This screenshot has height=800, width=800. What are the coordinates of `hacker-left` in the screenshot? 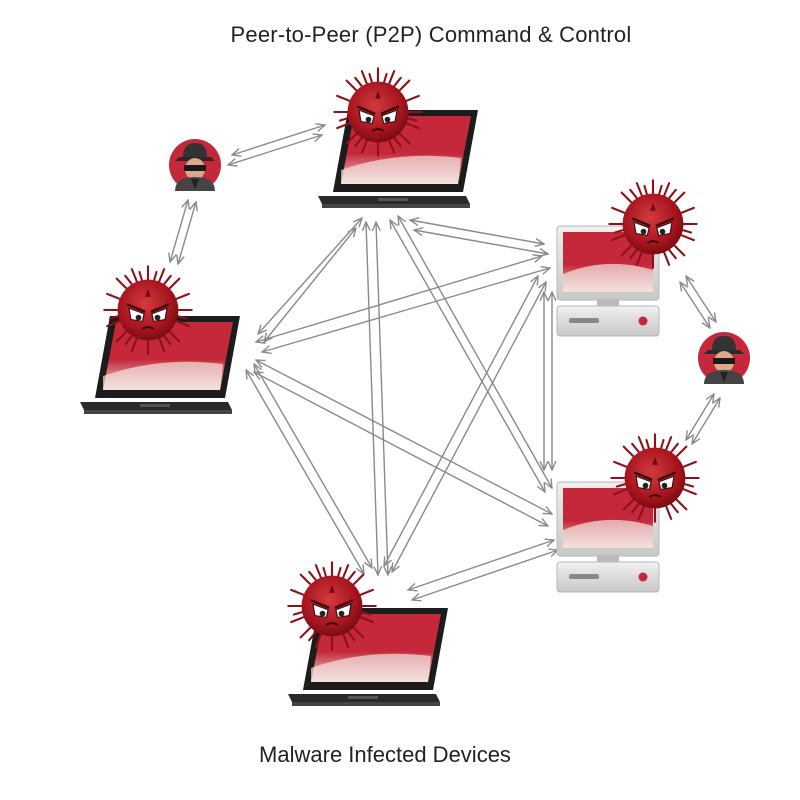 It's located at (195, 165).